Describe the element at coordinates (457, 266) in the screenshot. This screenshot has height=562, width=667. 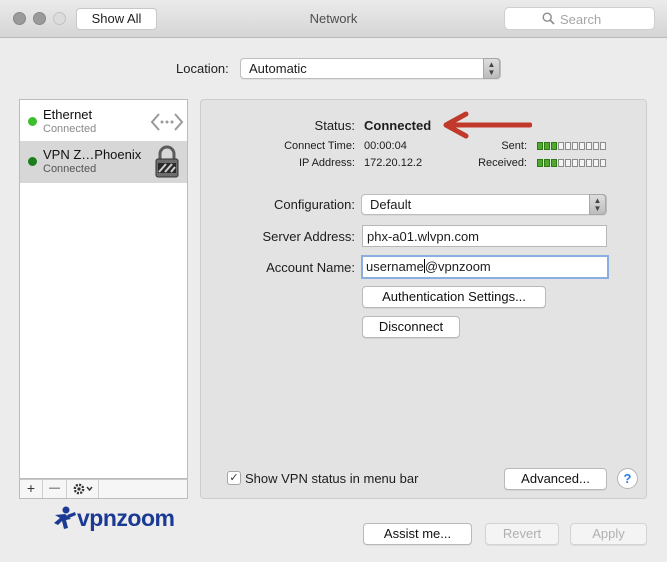
I see `account-name-value-end: @vpnzoom` at that location.